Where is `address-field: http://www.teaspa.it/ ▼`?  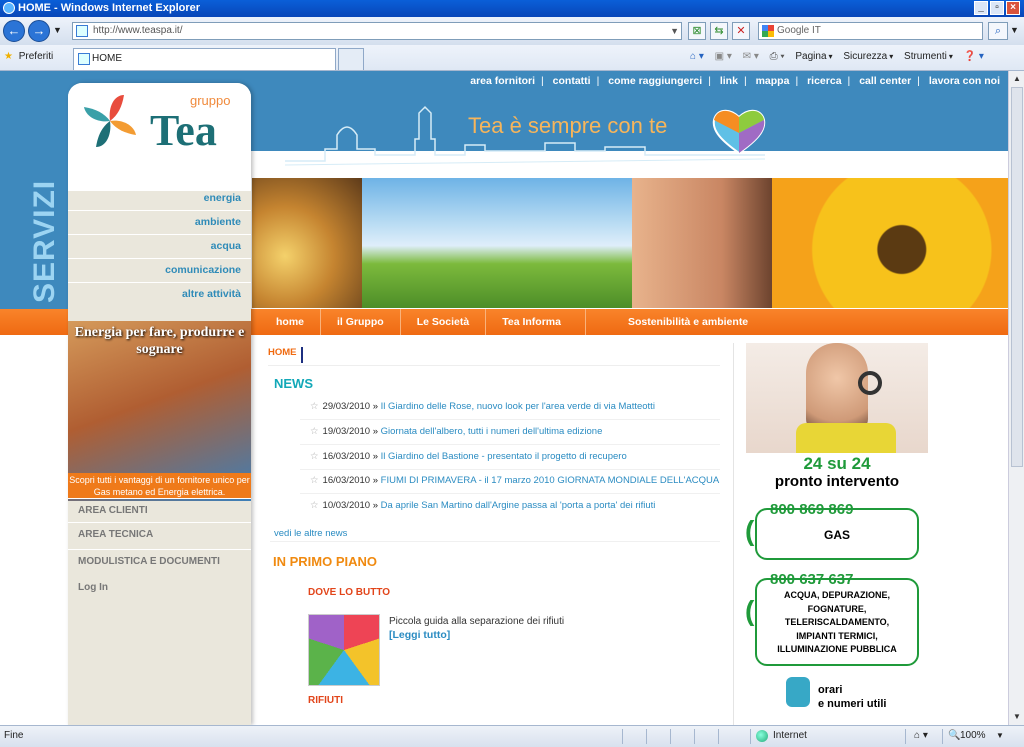
address-field: http://www.teaspa.it/ ▼ is located at coordinates (377, 31).